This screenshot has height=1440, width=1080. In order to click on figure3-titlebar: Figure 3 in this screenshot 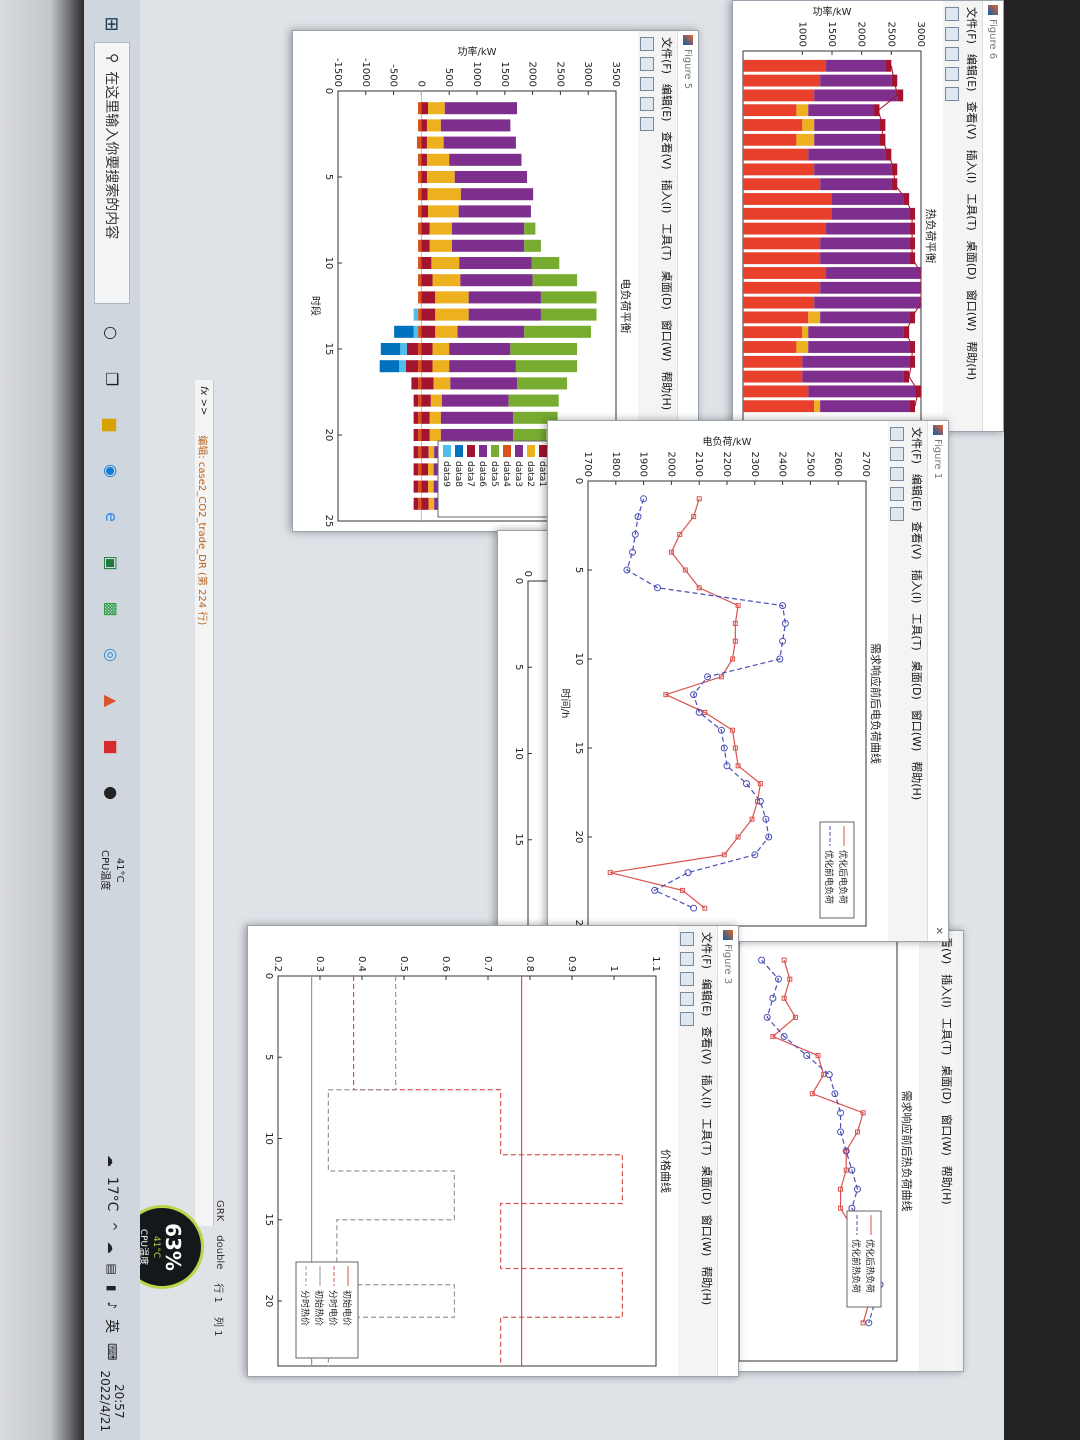, I will do `click(727, 1151)`.